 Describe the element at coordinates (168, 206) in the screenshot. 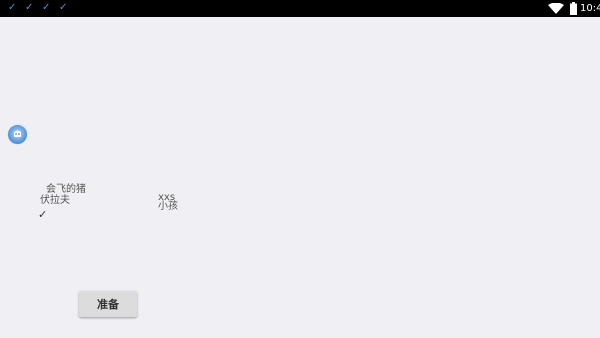

I see `right-player-bottom-name: 小孩` at that location.